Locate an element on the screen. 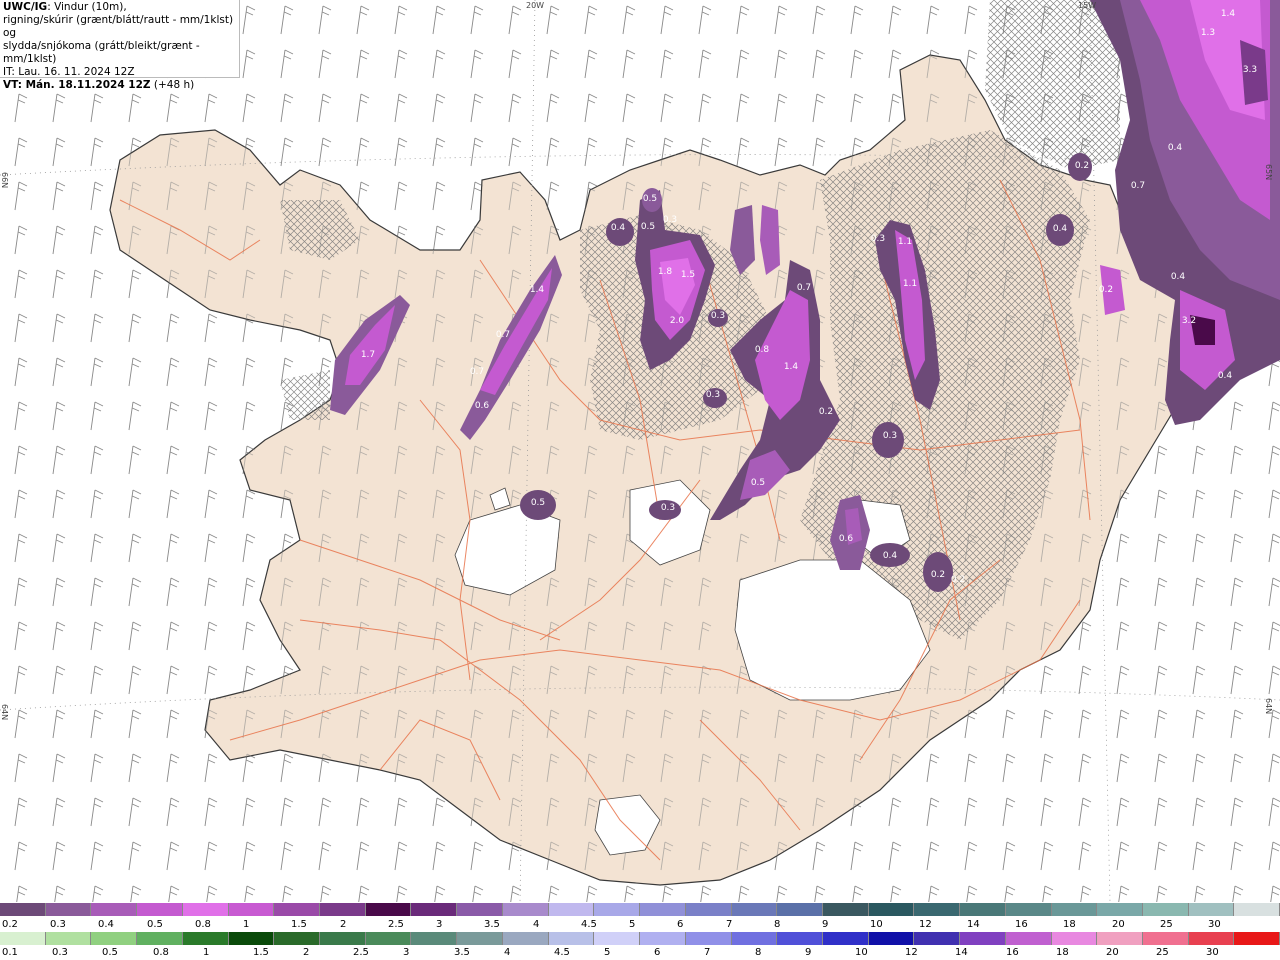 This screenshot has width=1280, height=960. legend-snow-swatches is located at coordinates (640, 911).